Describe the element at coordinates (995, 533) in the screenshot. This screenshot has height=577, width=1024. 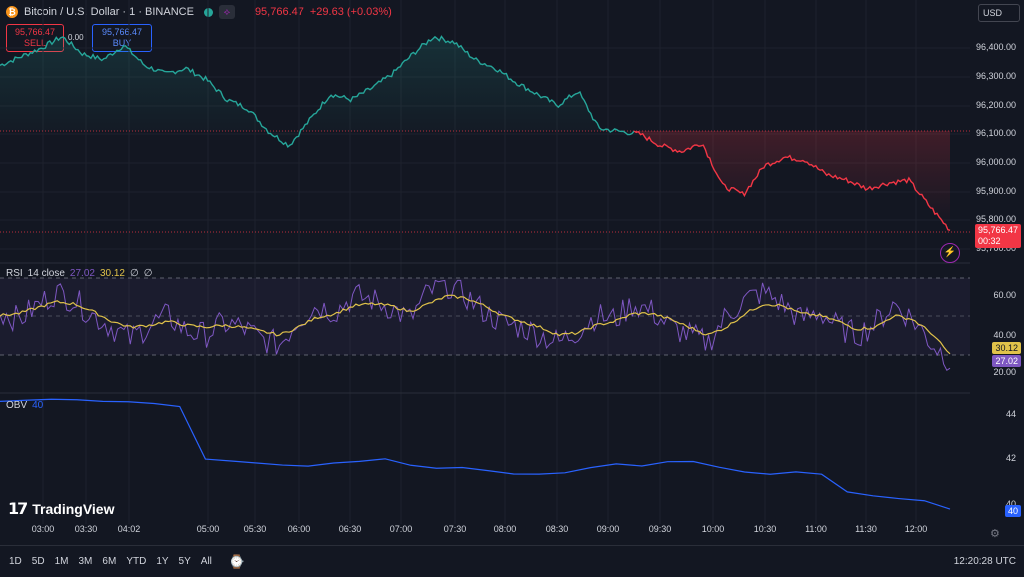
I see `settings-icon: ⚙` at that location.